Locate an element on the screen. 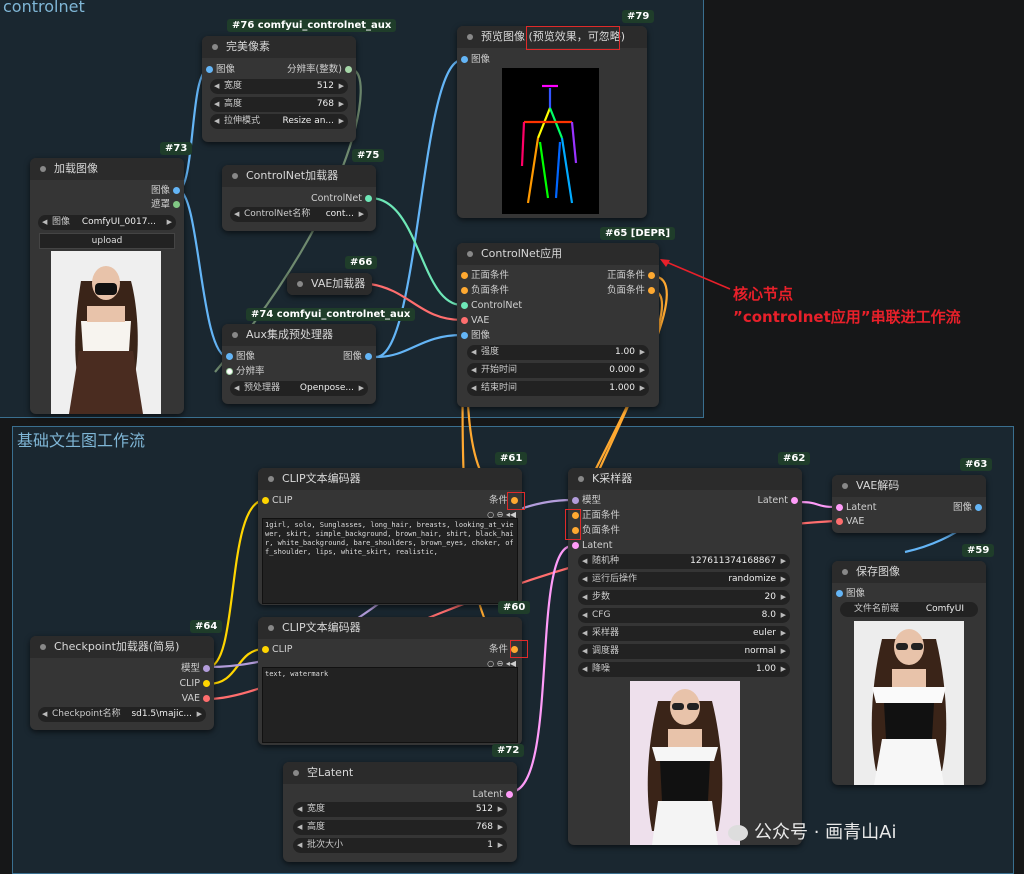 The width and height of the screenshot is (1024, 874). node-header: 保存图像 is located at coordinates (909, 572).